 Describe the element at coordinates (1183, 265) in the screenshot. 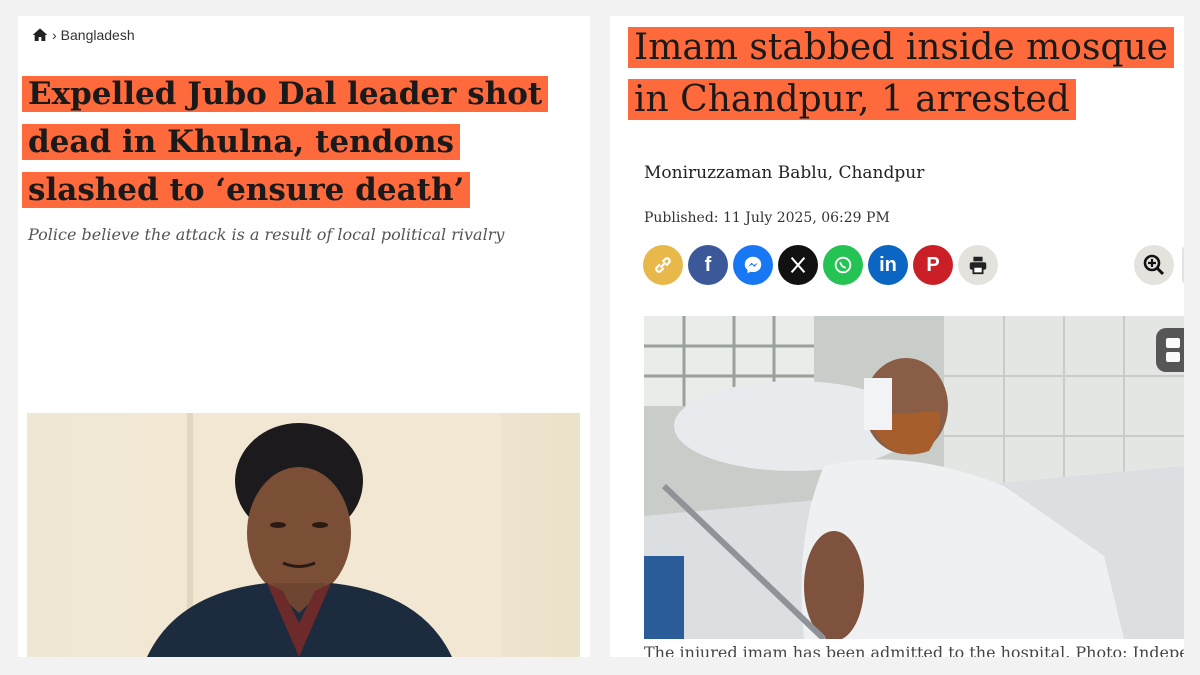

I see `side-panel-tab` at that location.